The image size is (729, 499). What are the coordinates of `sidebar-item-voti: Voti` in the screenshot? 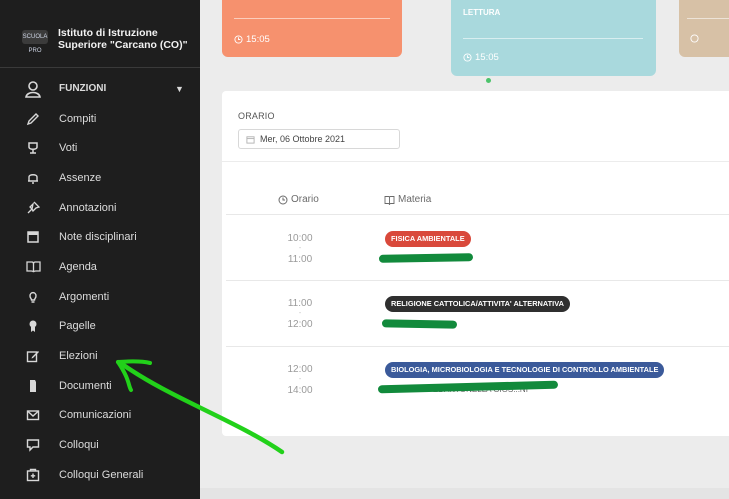 It's located at (100, 148).